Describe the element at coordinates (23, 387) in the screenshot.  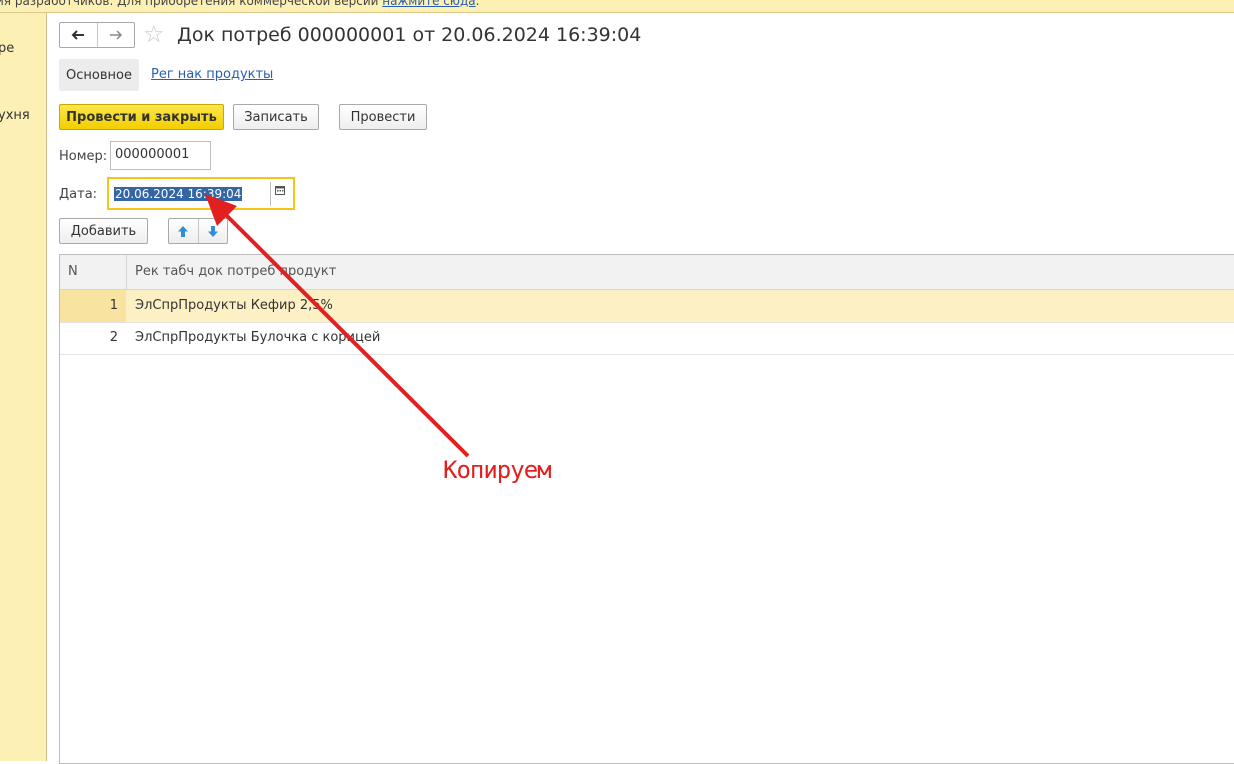
I see `sidebar: ре ухня` at that location.